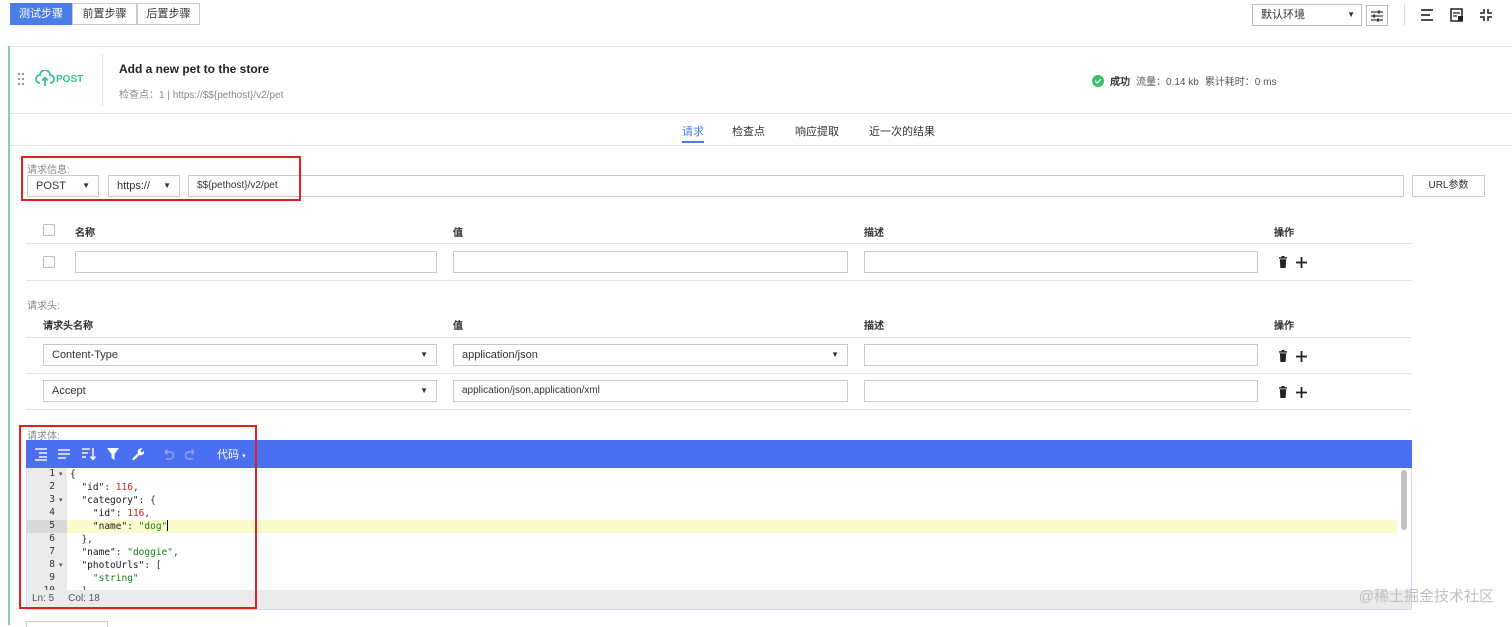  Describe the element at coordinates (67, 624) in the screenshot. I see `bottom-button-partial` at that location.